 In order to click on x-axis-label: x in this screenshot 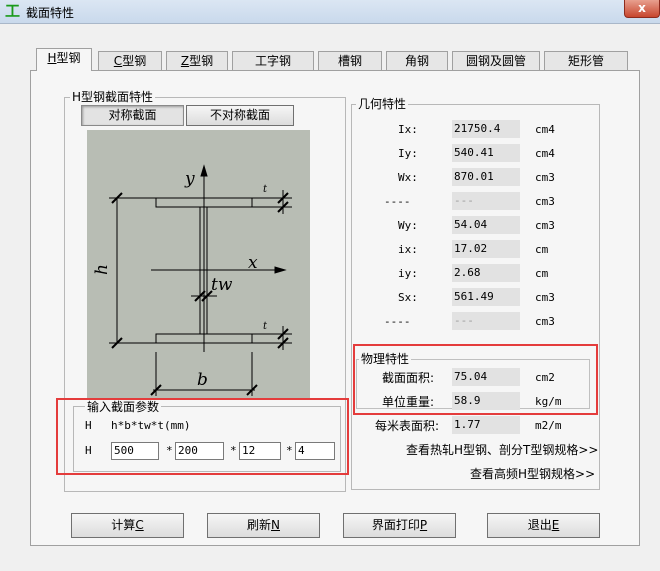, I will do `click(253, 263)`.